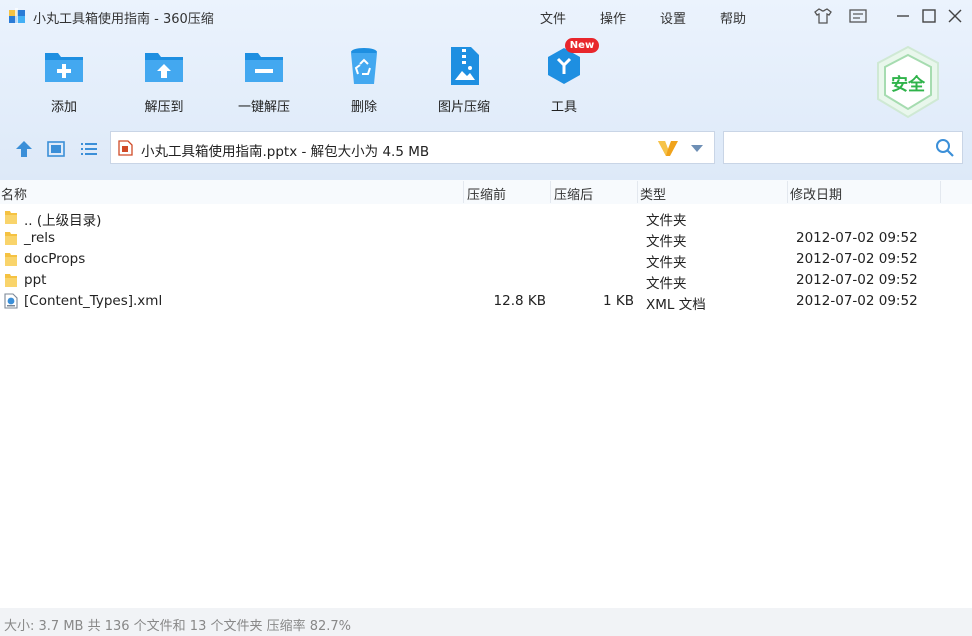  What do you see at coordinates (830, 148) in the screenshot?
I see `search-input` at bounding box center [830, 148].